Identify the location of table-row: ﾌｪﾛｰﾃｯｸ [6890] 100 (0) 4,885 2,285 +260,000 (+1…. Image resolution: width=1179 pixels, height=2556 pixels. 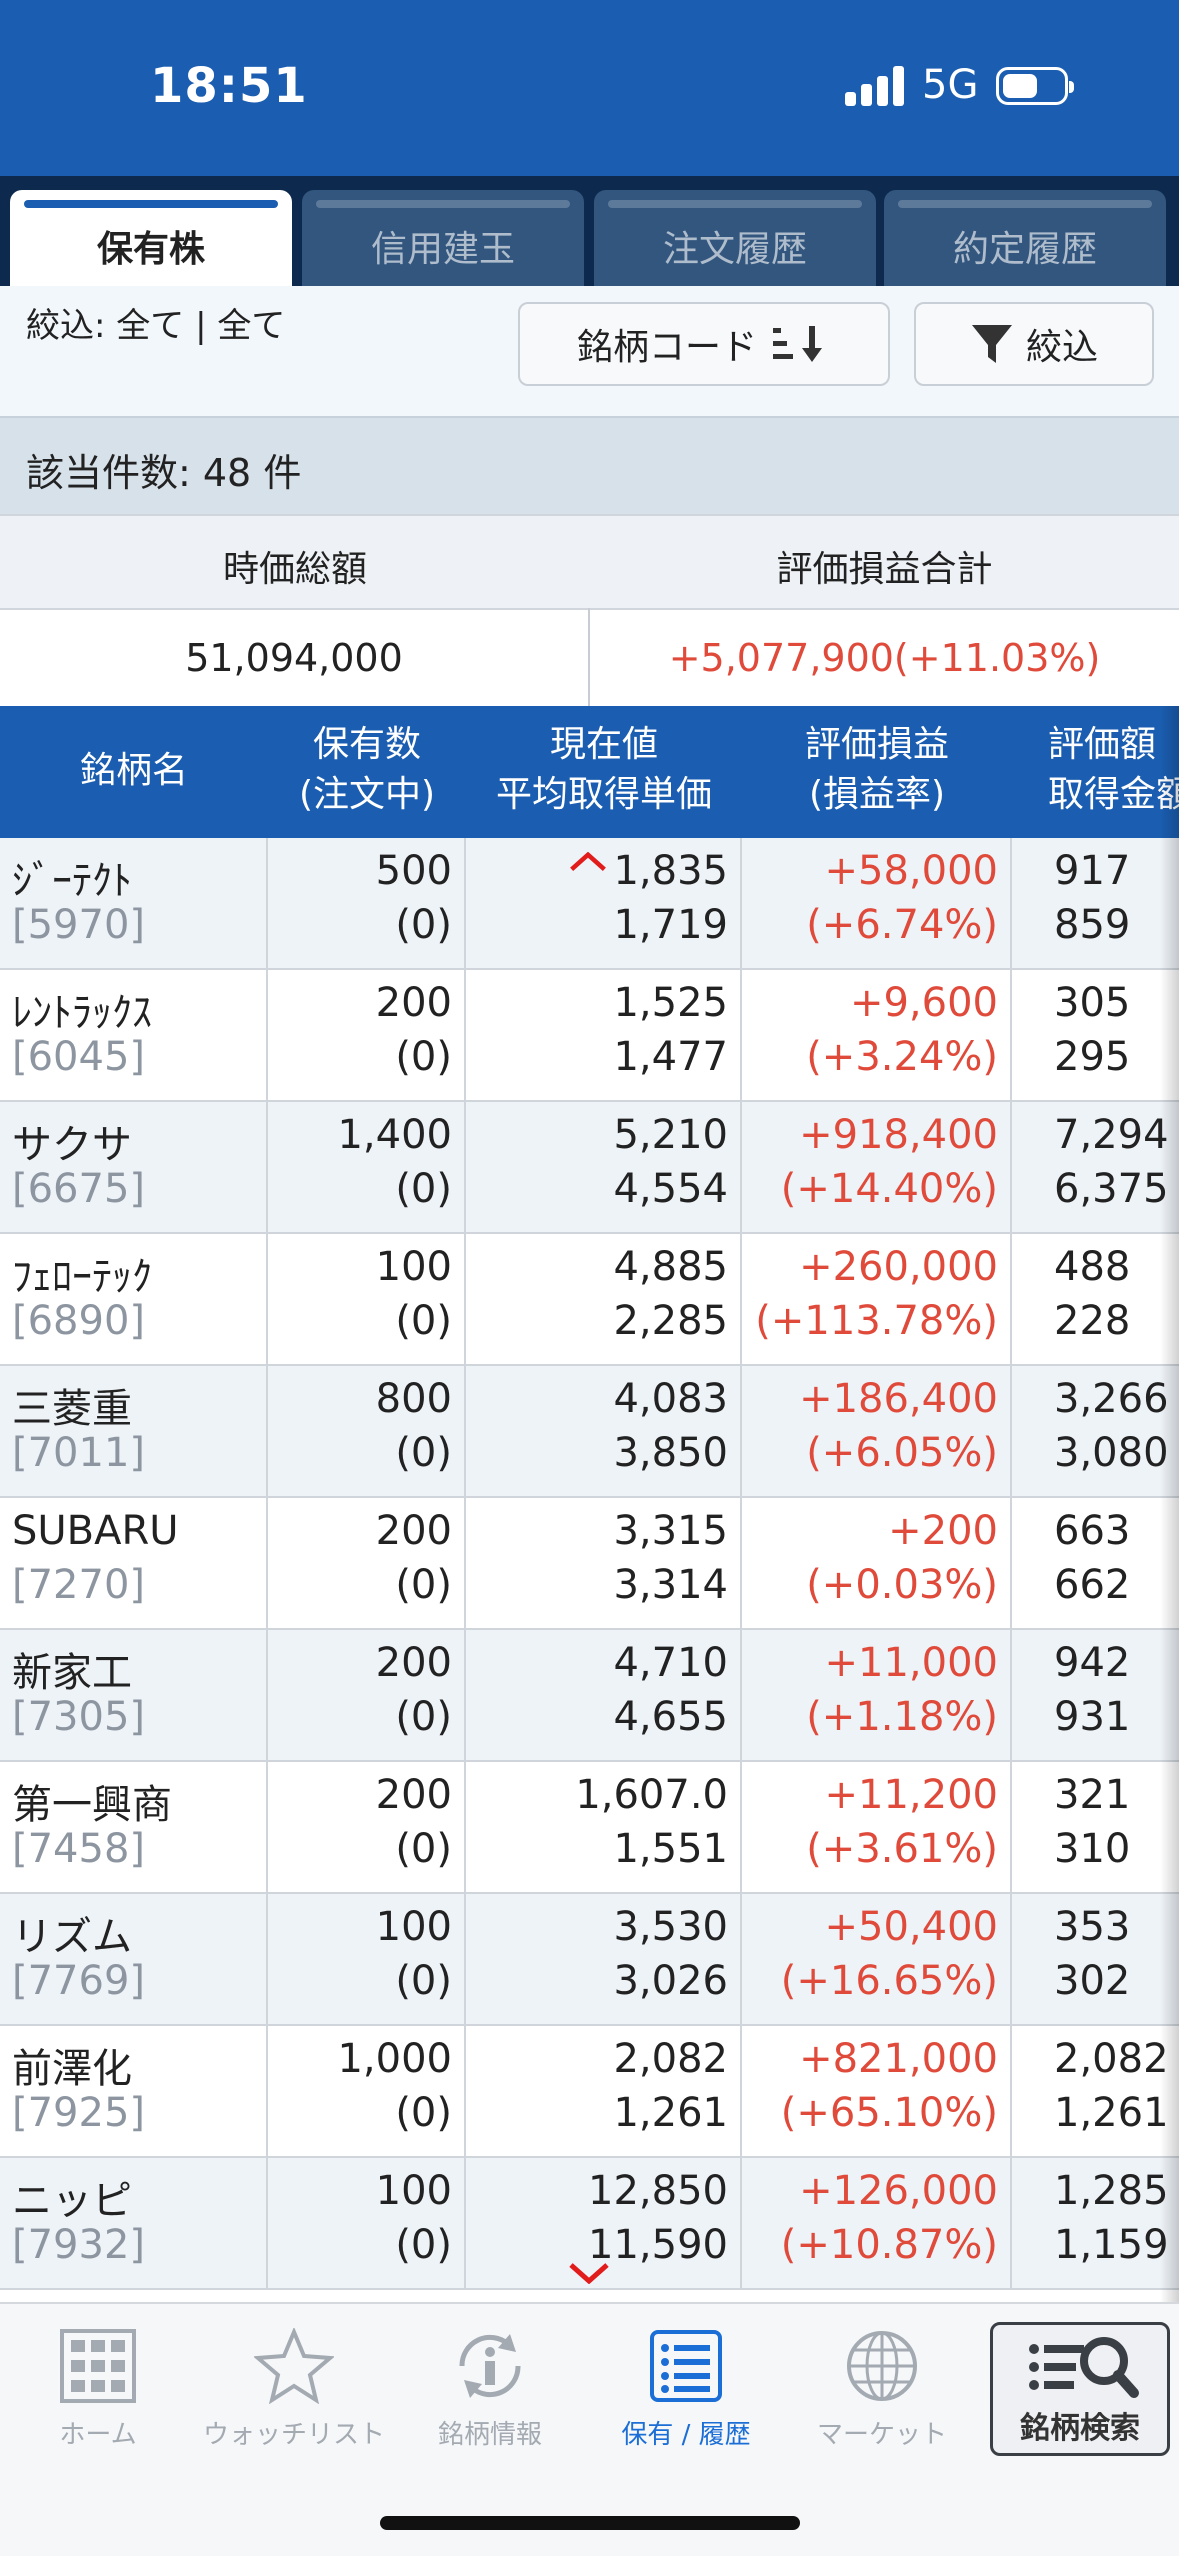
(589, 1300).